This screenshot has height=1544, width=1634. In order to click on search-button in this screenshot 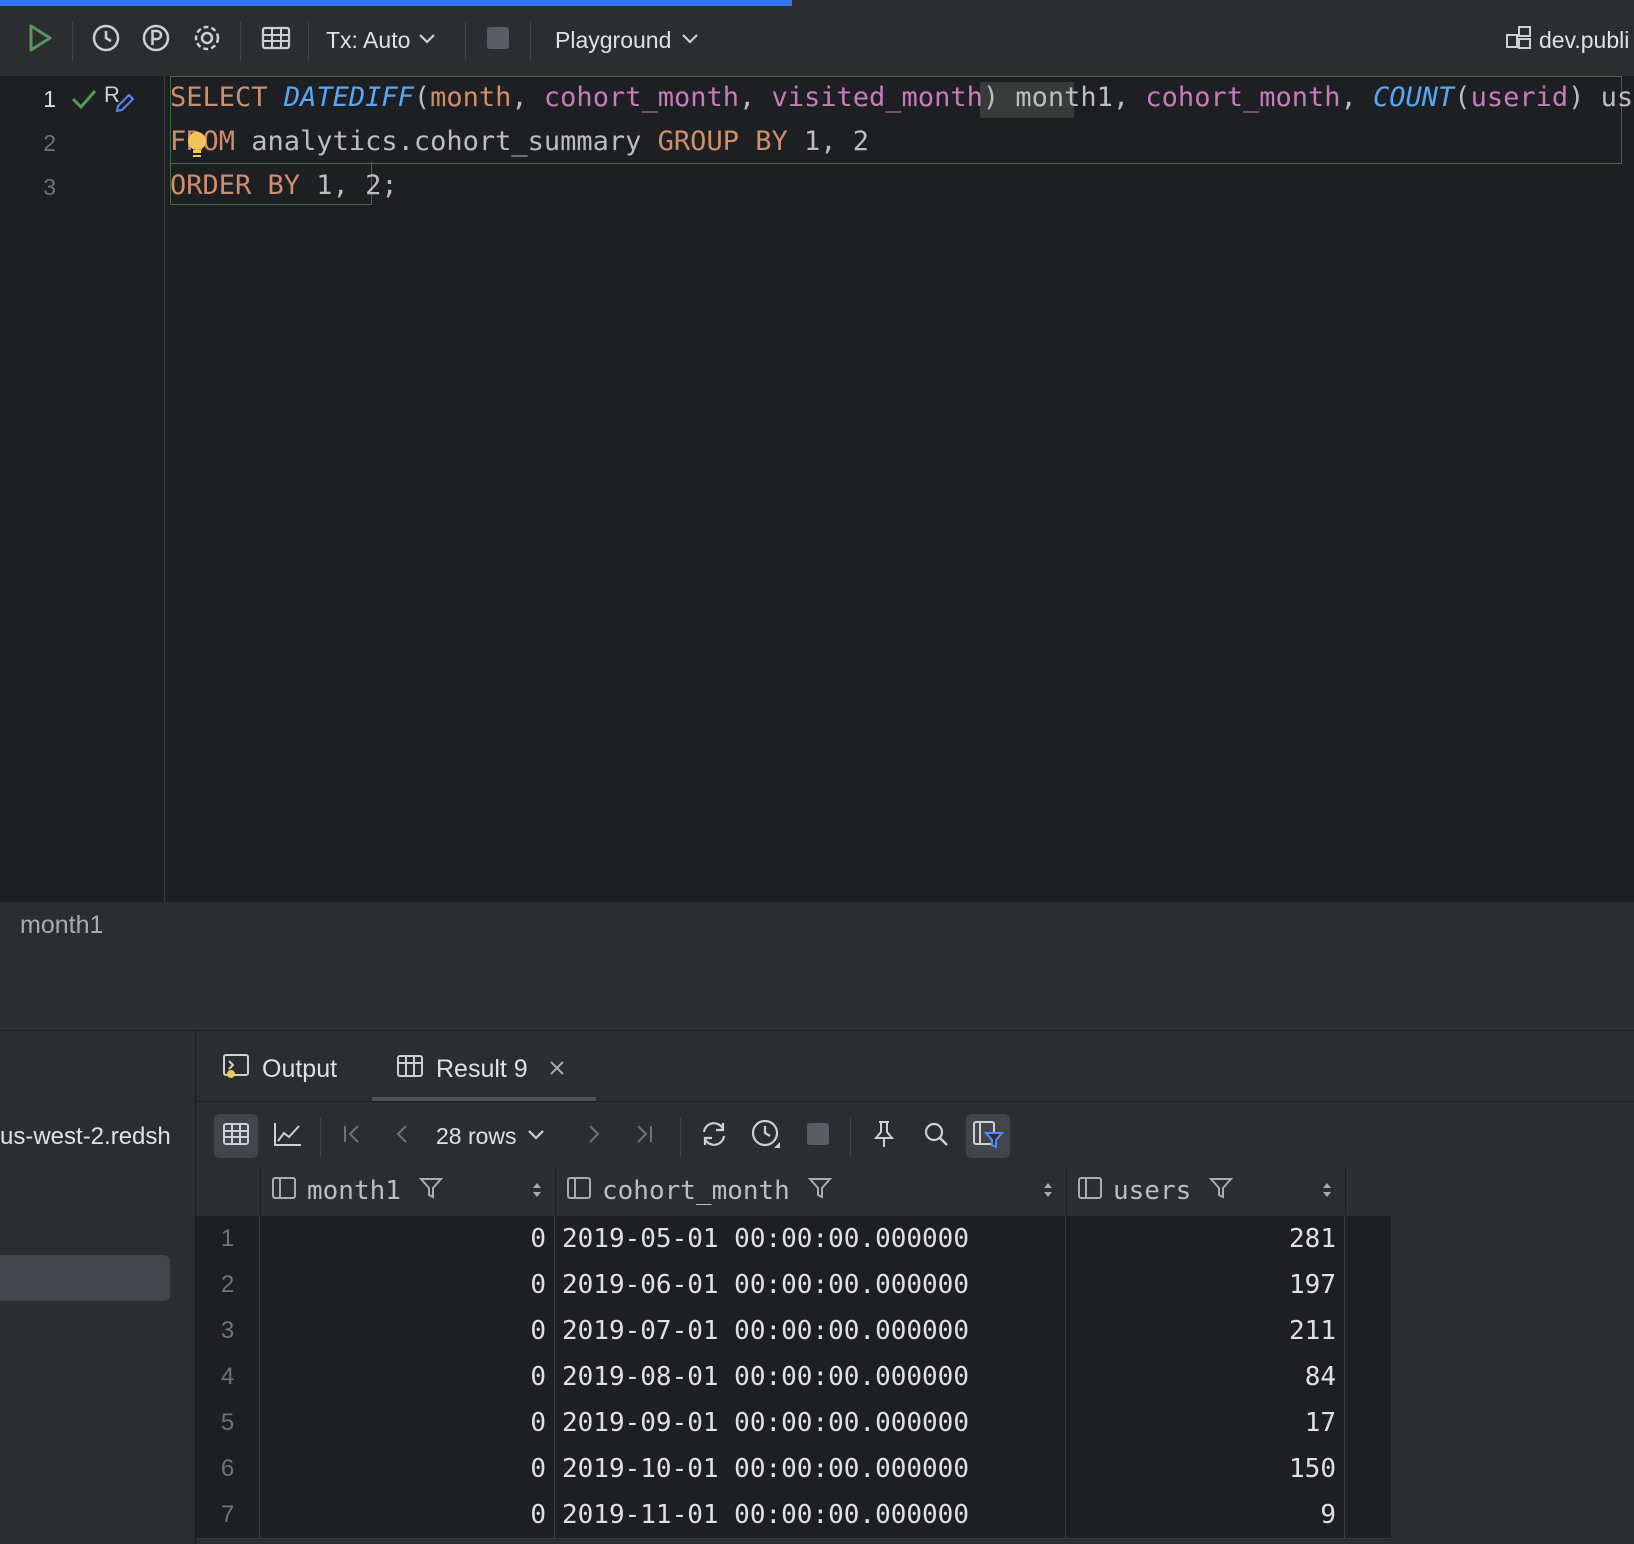, I will do `click(936, 1136)`.